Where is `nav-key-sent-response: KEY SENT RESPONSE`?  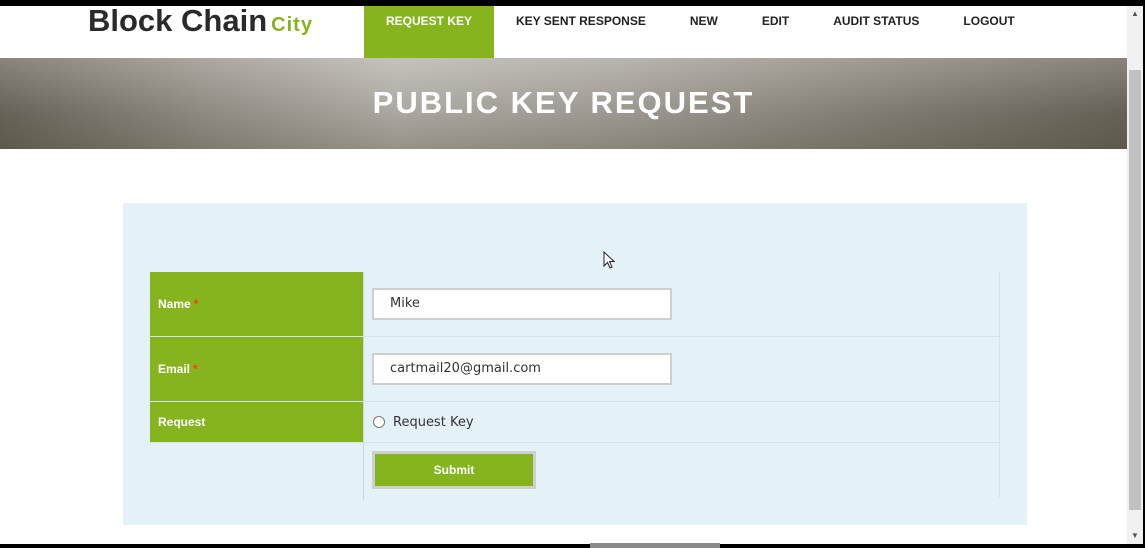 nav-key-sent-response: KEY SENT RESPONSE is located at coordinates (581, 32).